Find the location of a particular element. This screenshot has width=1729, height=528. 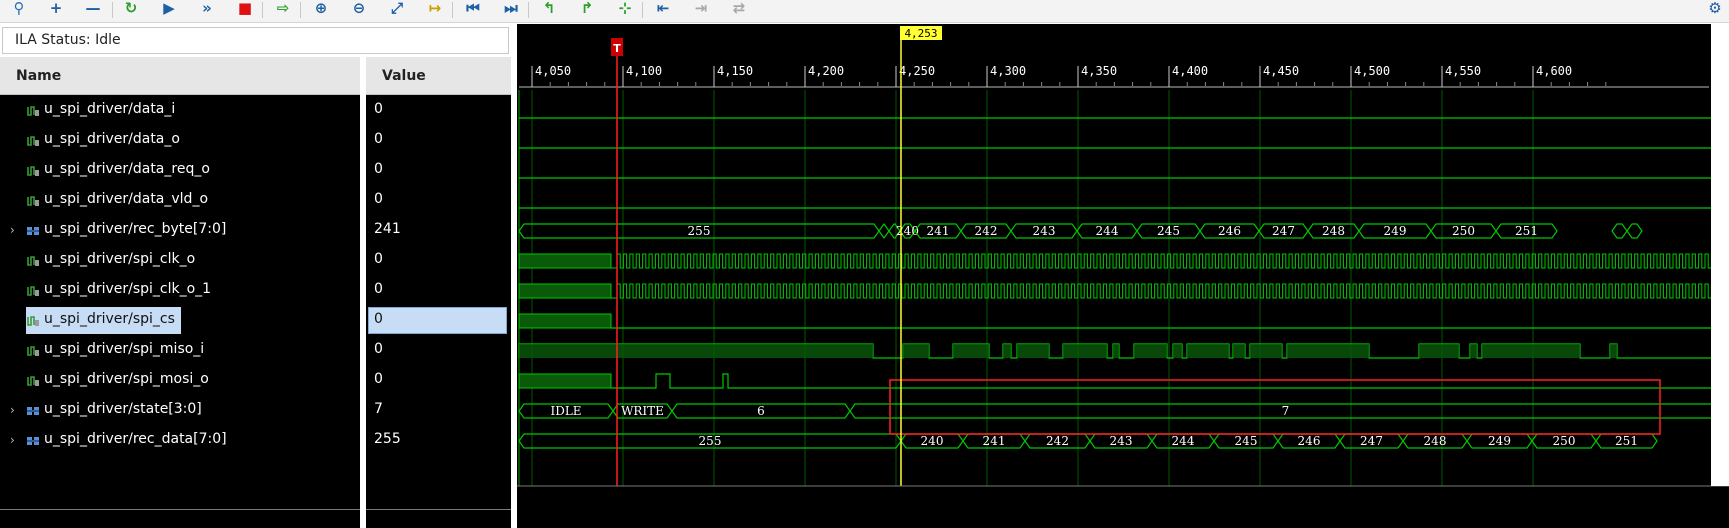

signal-row: › u_spi_driver/state[3:0] is located at coordinates (180, 411).